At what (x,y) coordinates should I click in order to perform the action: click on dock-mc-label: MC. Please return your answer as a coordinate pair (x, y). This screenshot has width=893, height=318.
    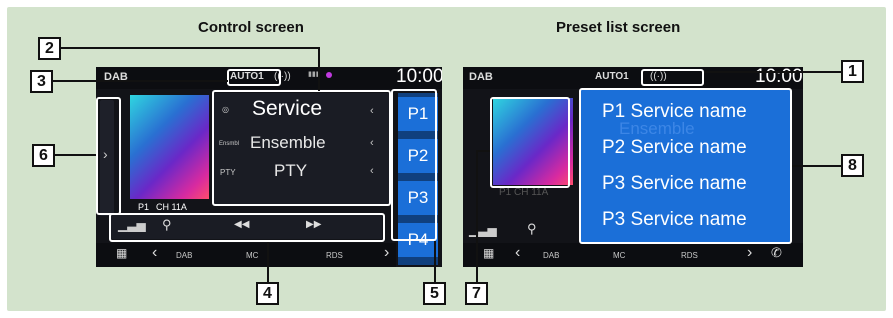
    Looking at the image, I should click on (252, 255).